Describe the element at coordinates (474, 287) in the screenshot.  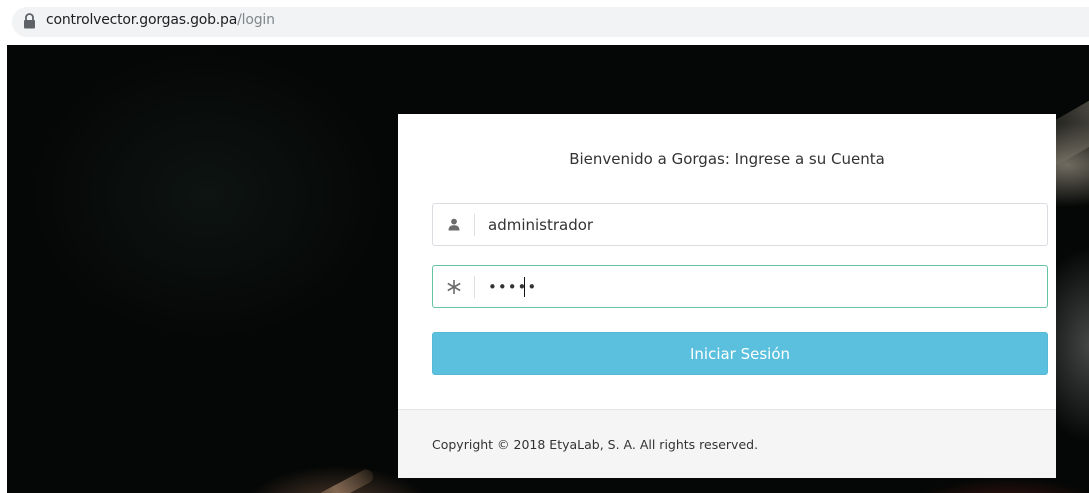
I see `password-addon-divider` at that location.